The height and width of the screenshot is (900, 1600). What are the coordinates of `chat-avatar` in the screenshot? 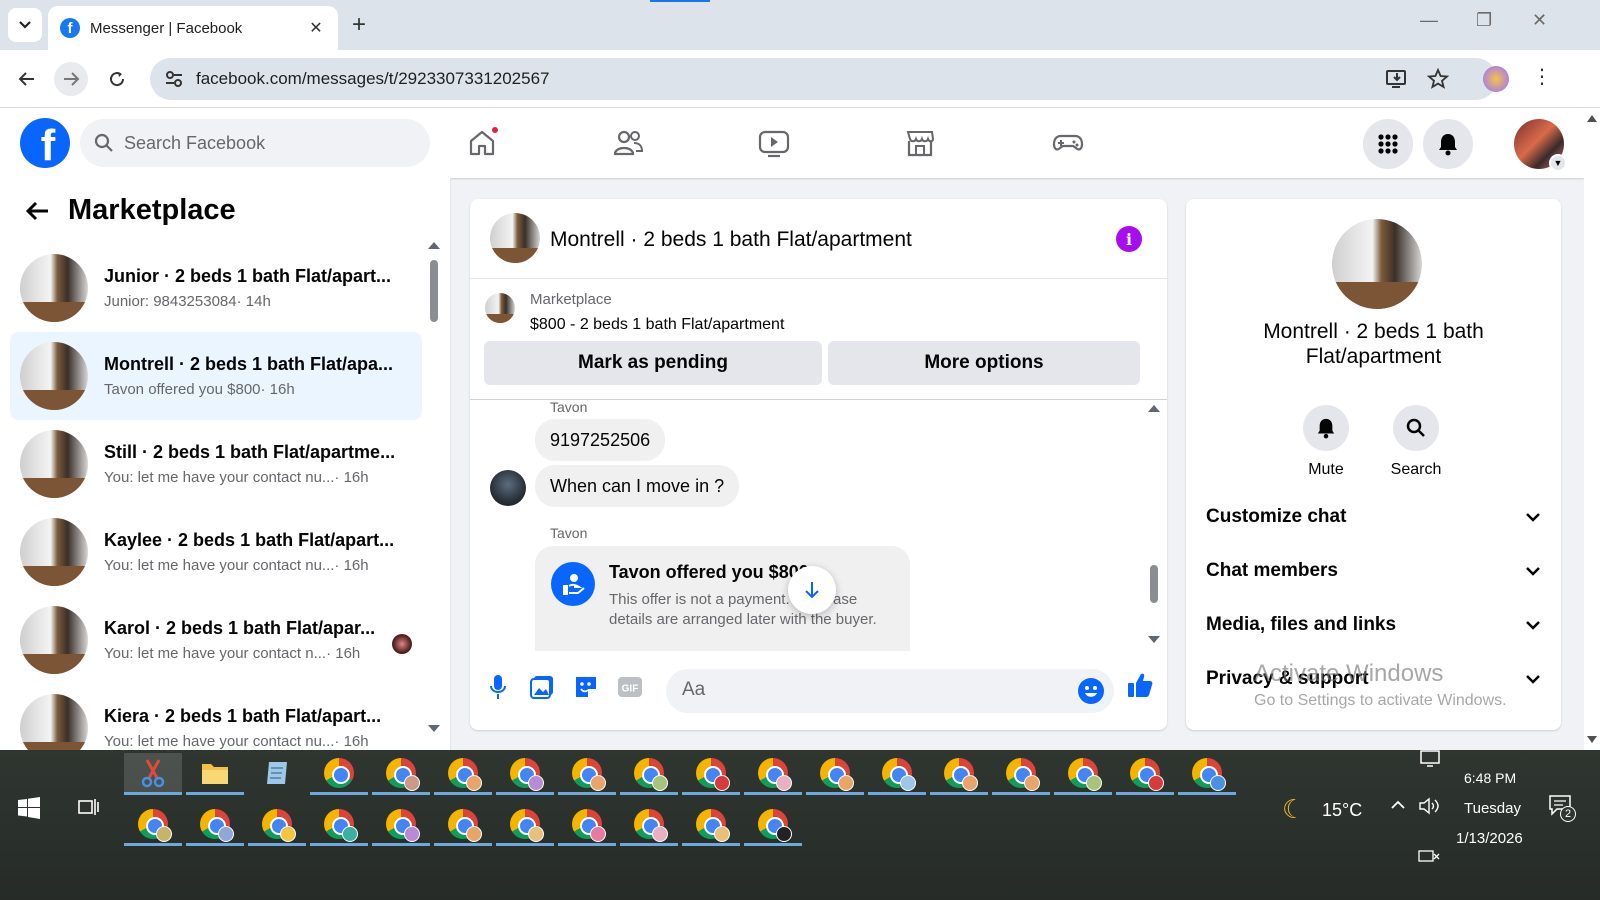 It's located at (515, 238).